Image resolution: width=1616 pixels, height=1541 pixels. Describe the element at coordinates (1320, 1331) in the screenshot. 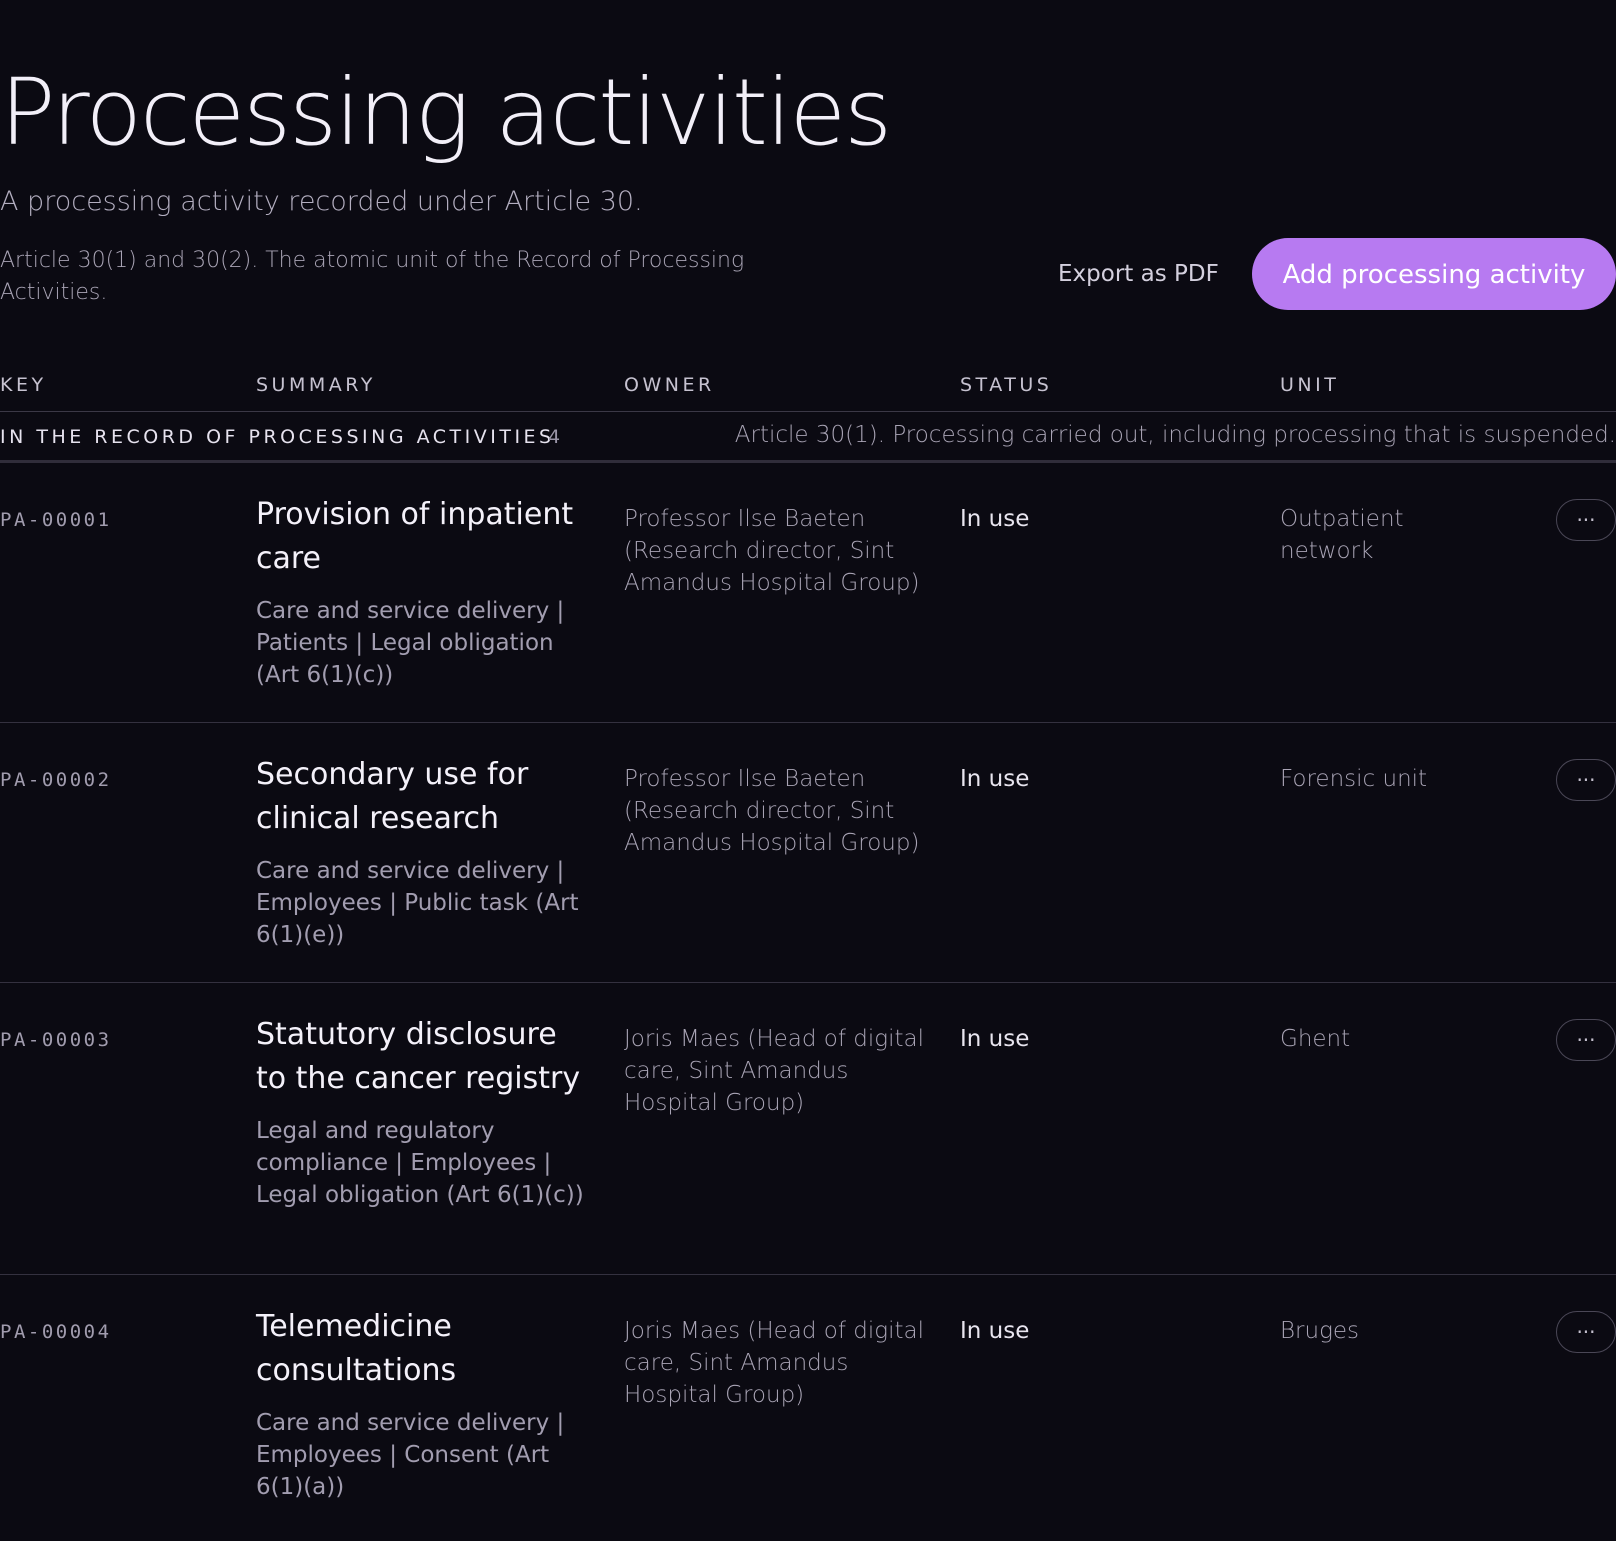

I see `row-unit: Bruges` at that location.